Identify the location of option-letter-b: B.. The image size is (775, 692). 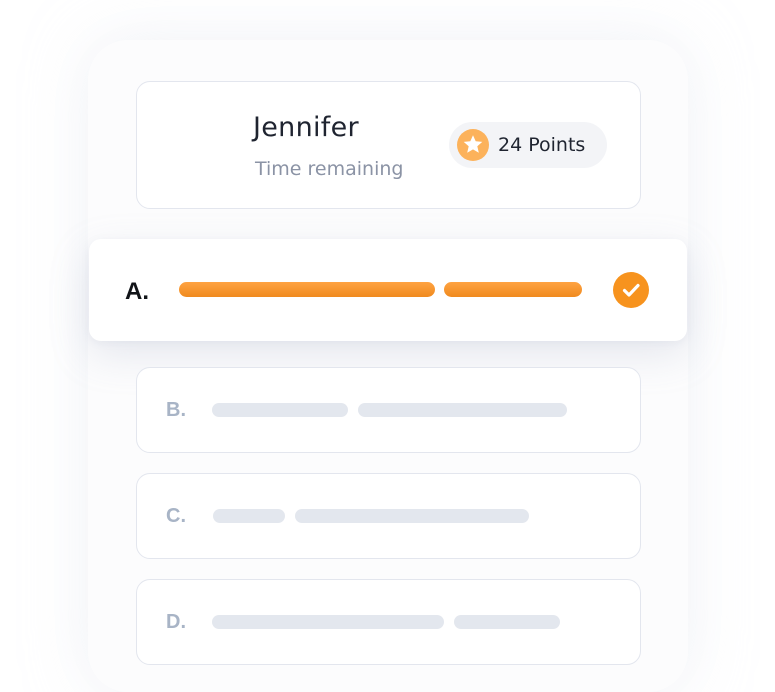
(176, 410).